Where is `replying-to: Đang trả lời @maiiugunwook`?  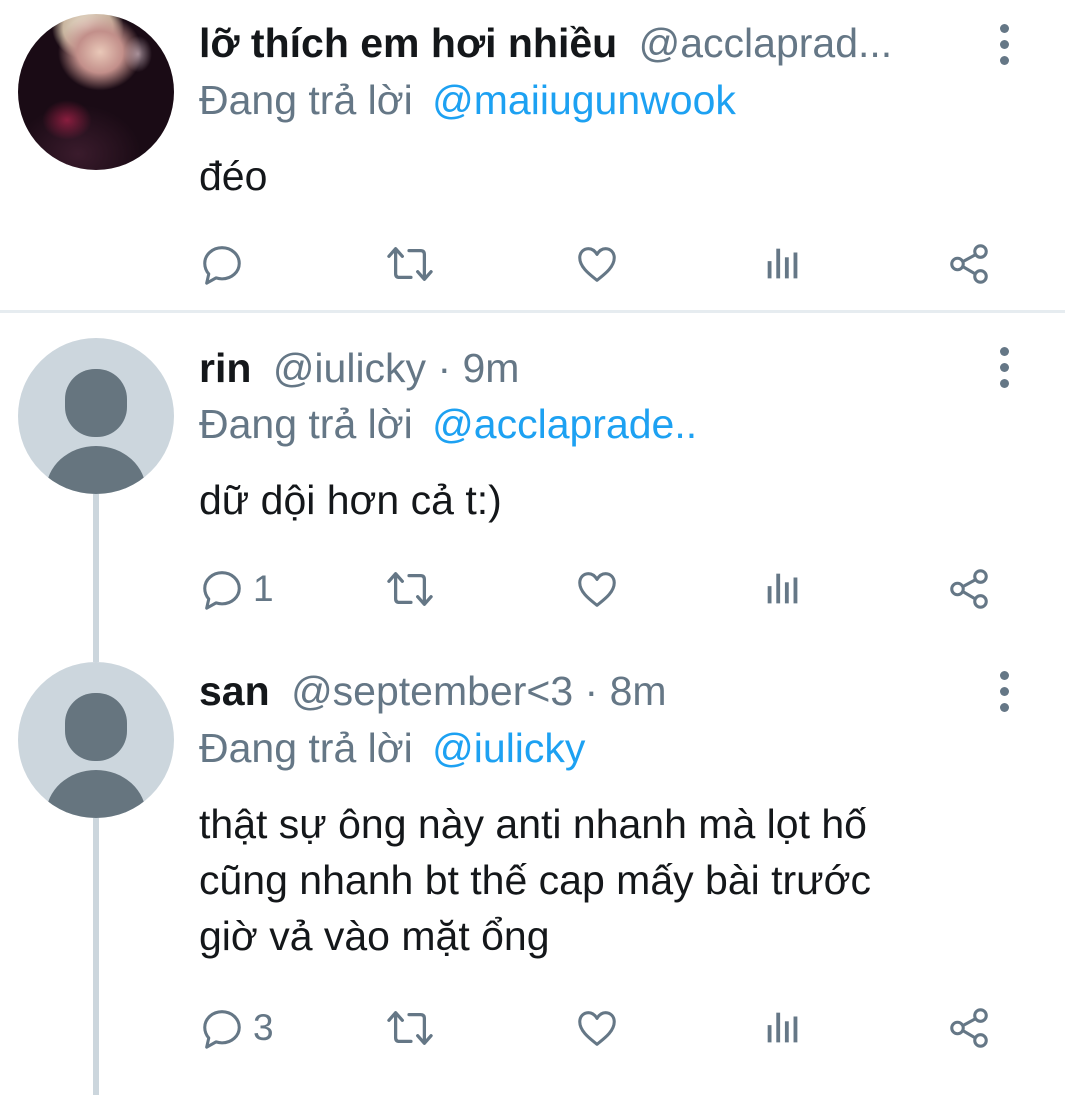
replying-to: Đang trả lời @maiiugunwook is located at coordinates (467, 100).